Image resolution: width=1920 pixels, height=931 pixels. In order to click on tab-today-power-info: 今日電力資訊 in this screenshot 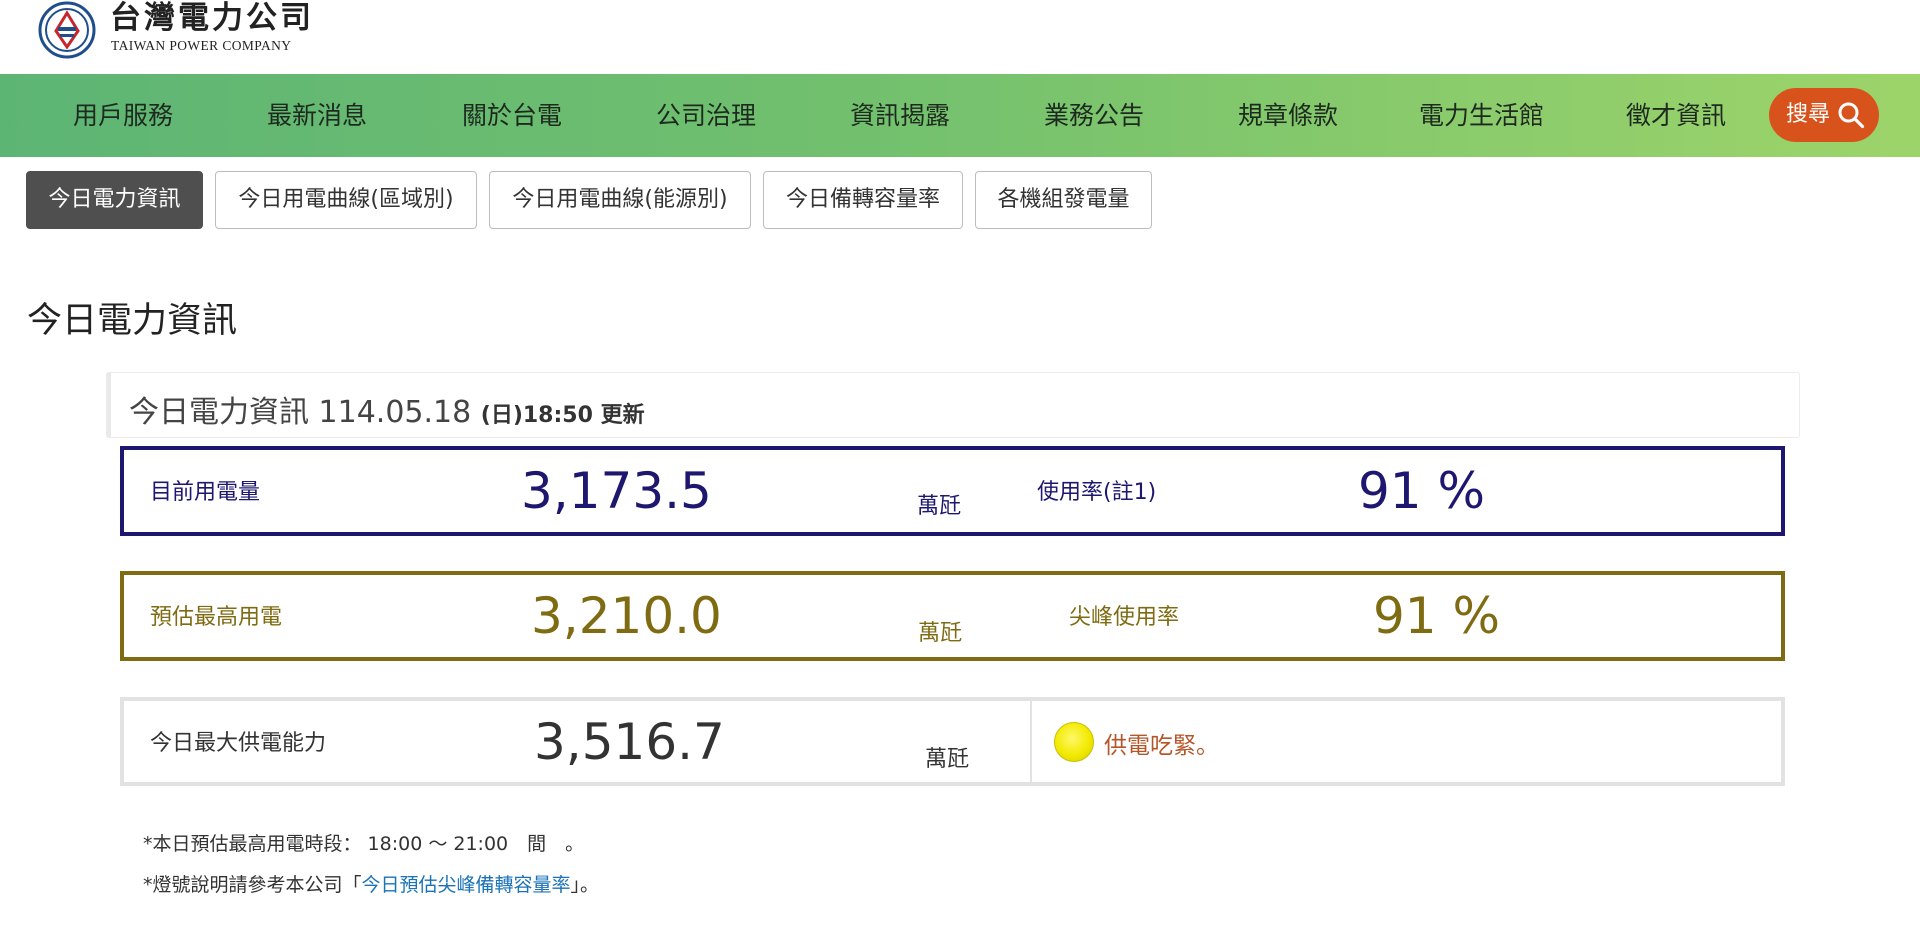, I will do `click(114, 200)`.